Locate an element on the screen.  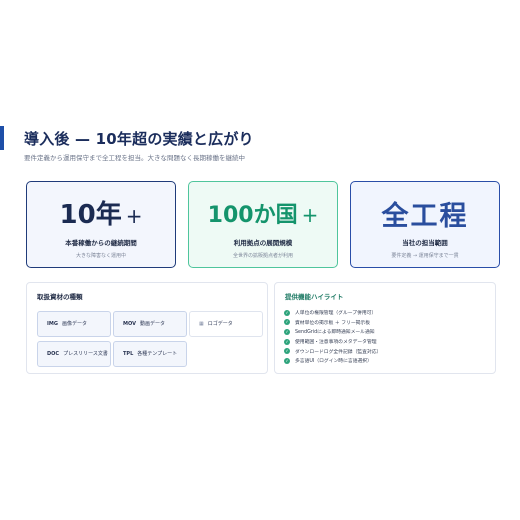
material-tile-doc: DOC プレスリリース文書 is located at coordinates (74, 354).